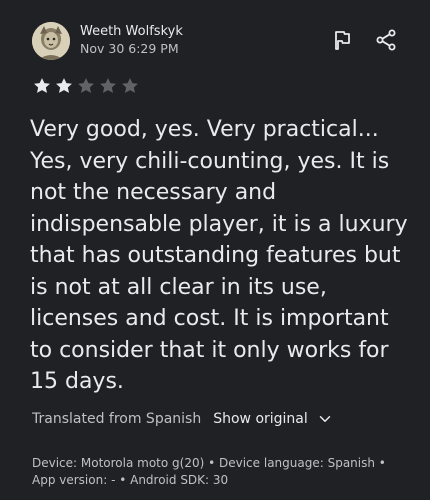 The height and width of the screenshot is (500, 430). I want to click on star-rating, so click(87, 86).